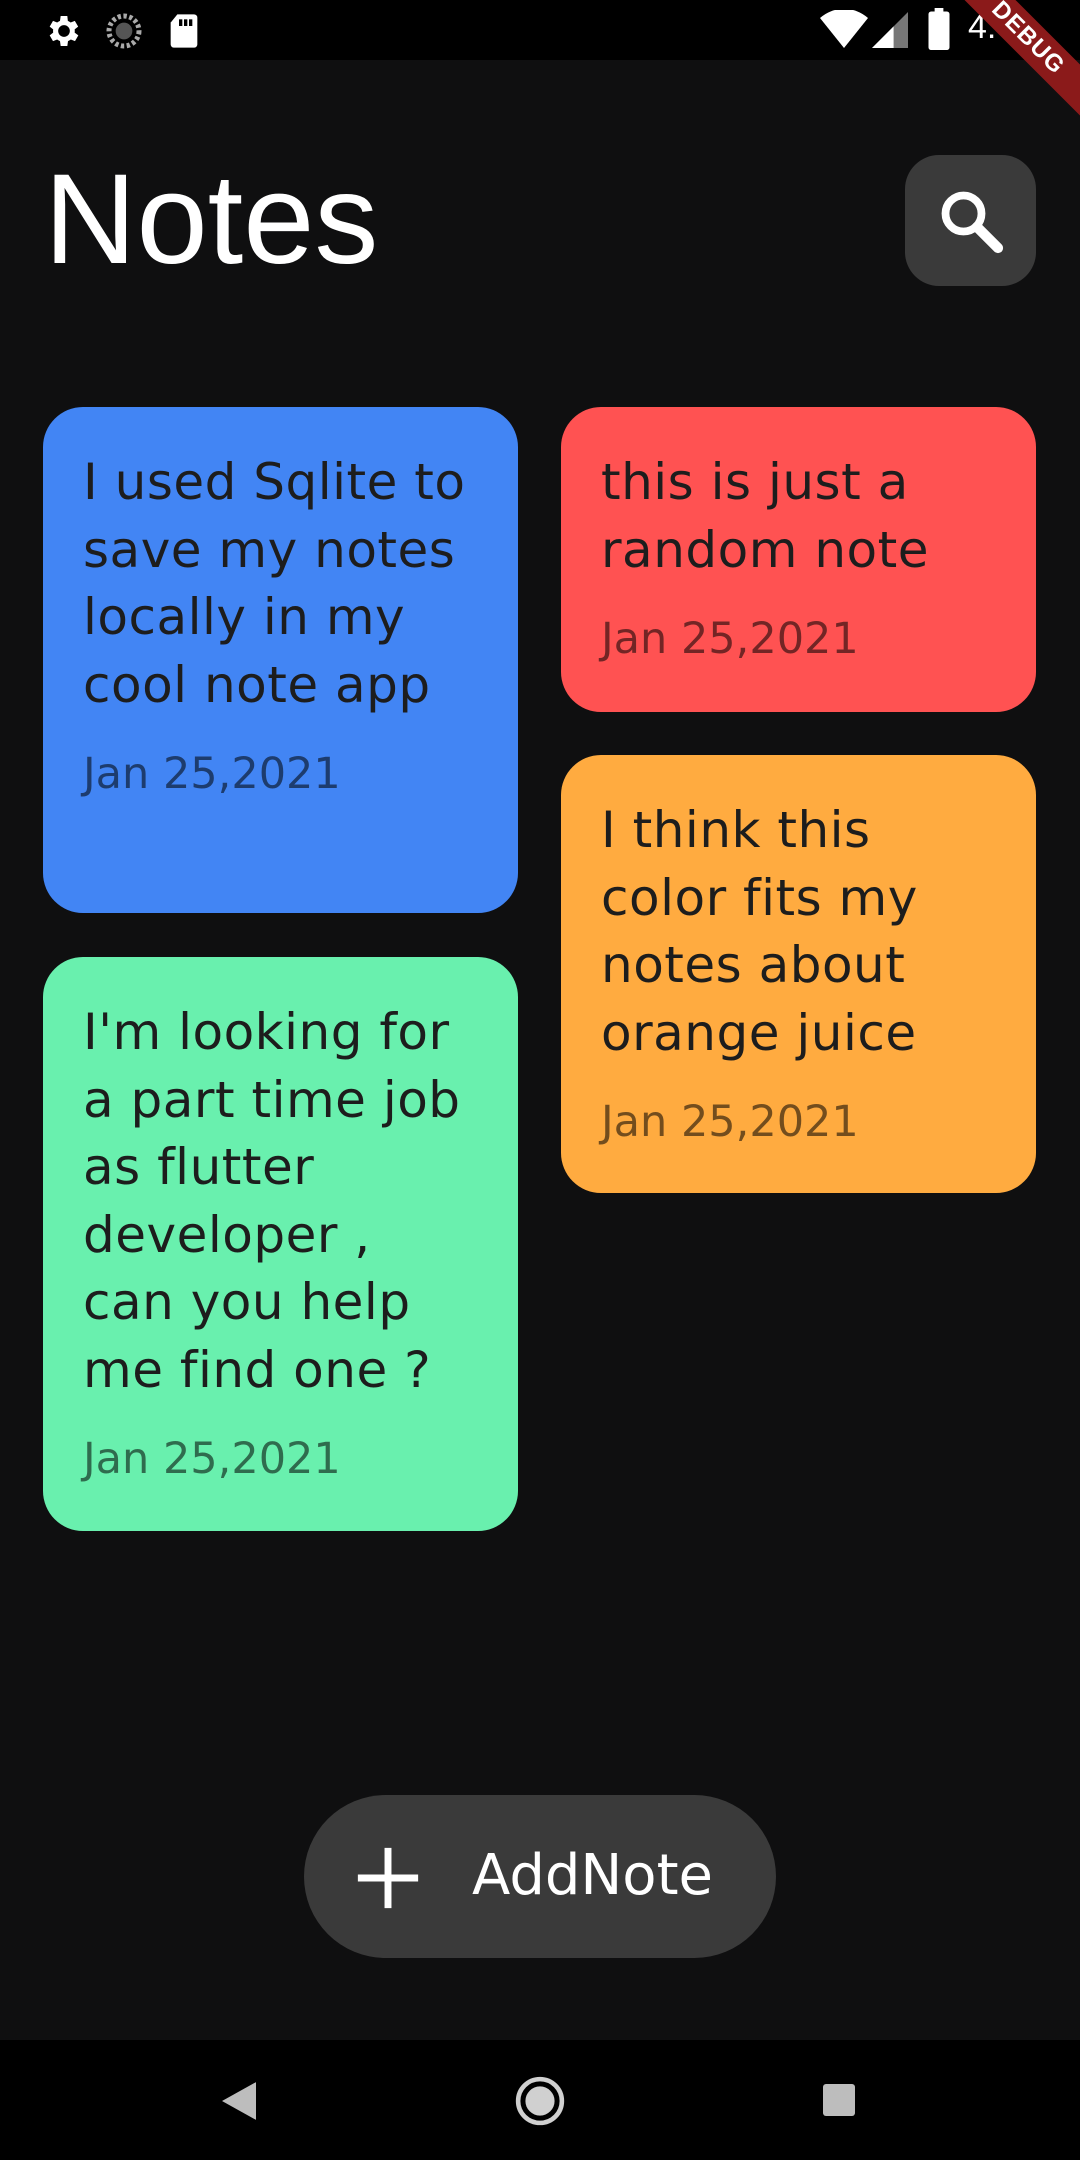 This screenshot has width=1080, height=2160. I want to click on search-button, so click(970, 220).